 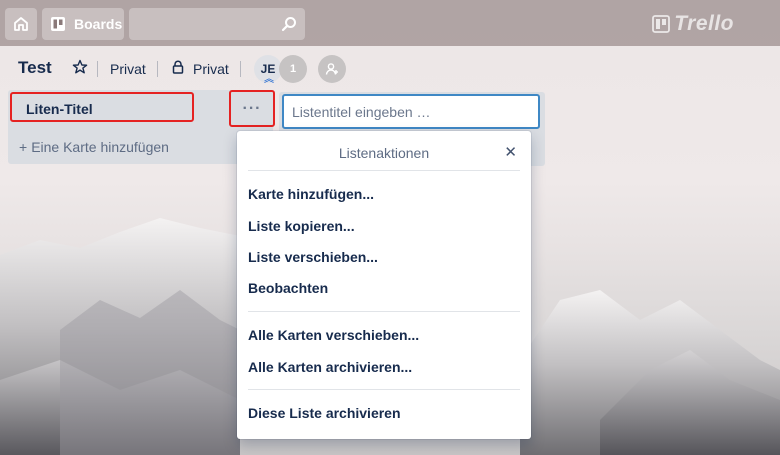 I want to click on list-title: Liten-Titel, so click(x=59, y=109).